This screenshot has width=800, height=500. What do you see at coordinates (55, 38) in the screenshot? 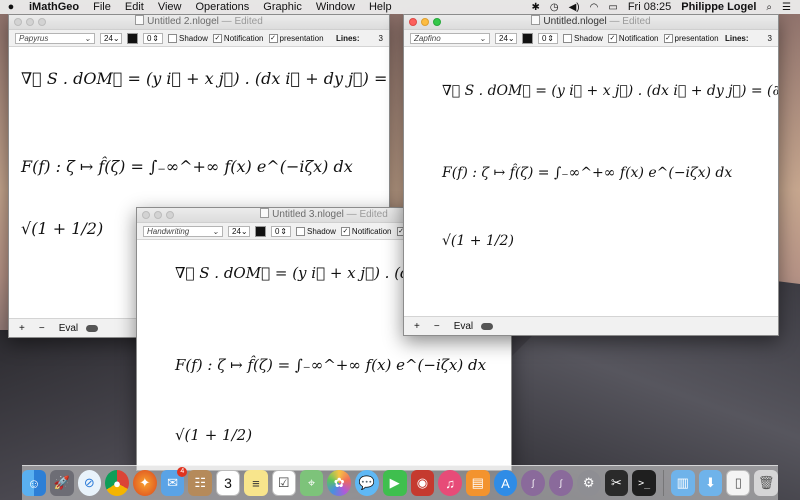
I see `font-select: Papyrus ⌄` at bounding box center [55, 38].